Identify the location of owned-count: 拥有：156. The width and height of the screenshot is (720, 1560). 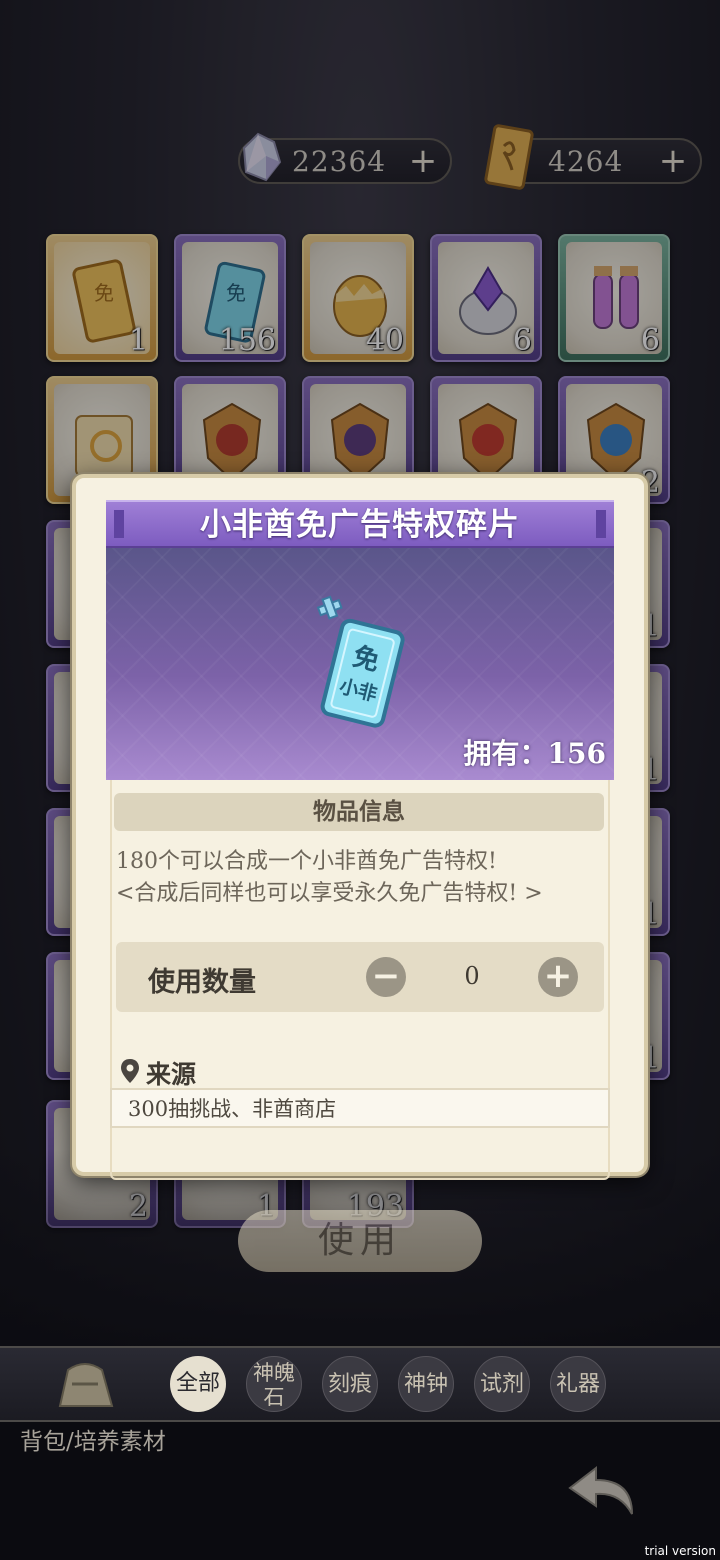
(534, 753).